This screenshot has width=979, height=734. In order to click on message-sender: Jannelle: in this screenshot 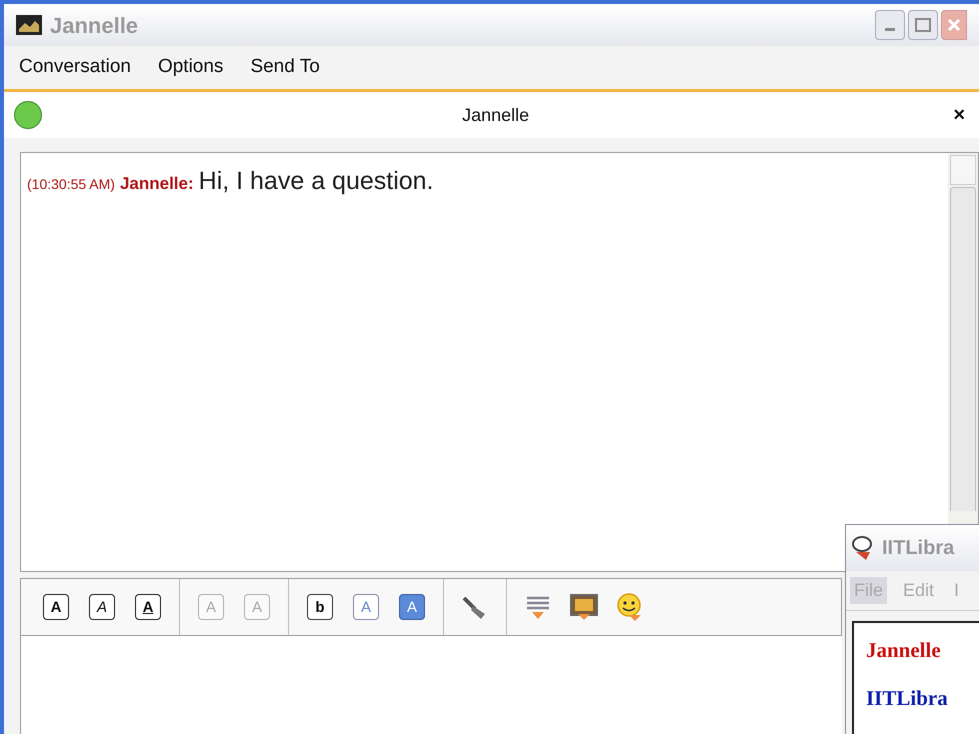, I will do `click(157, 184)`.